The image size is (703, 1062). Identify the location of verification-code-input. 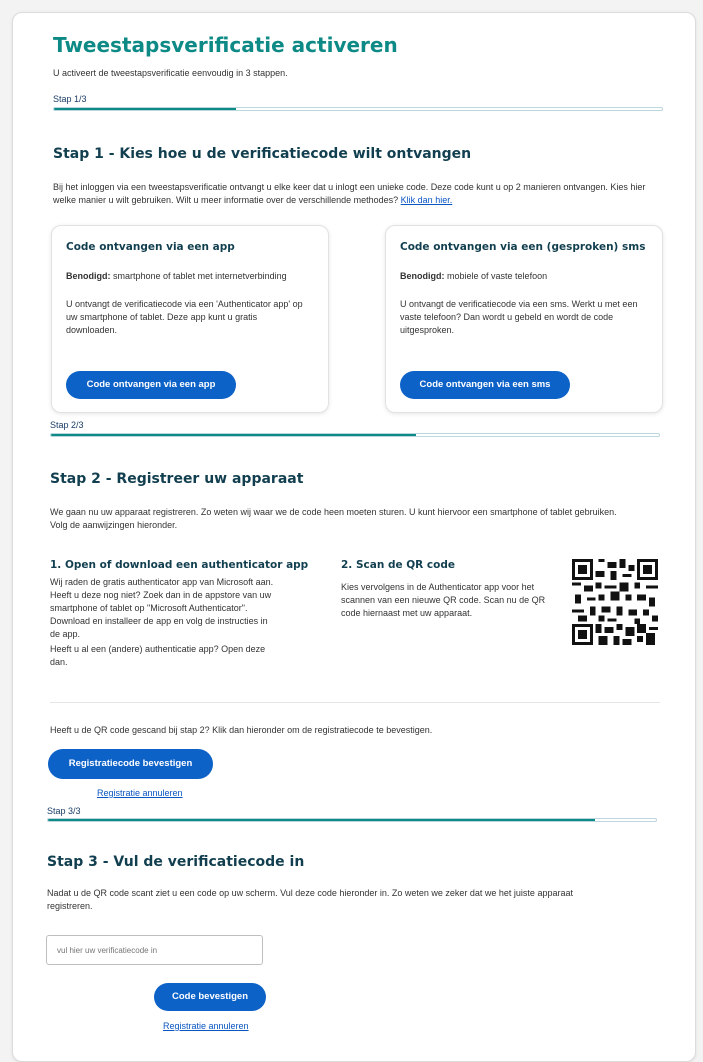
(154, 950).